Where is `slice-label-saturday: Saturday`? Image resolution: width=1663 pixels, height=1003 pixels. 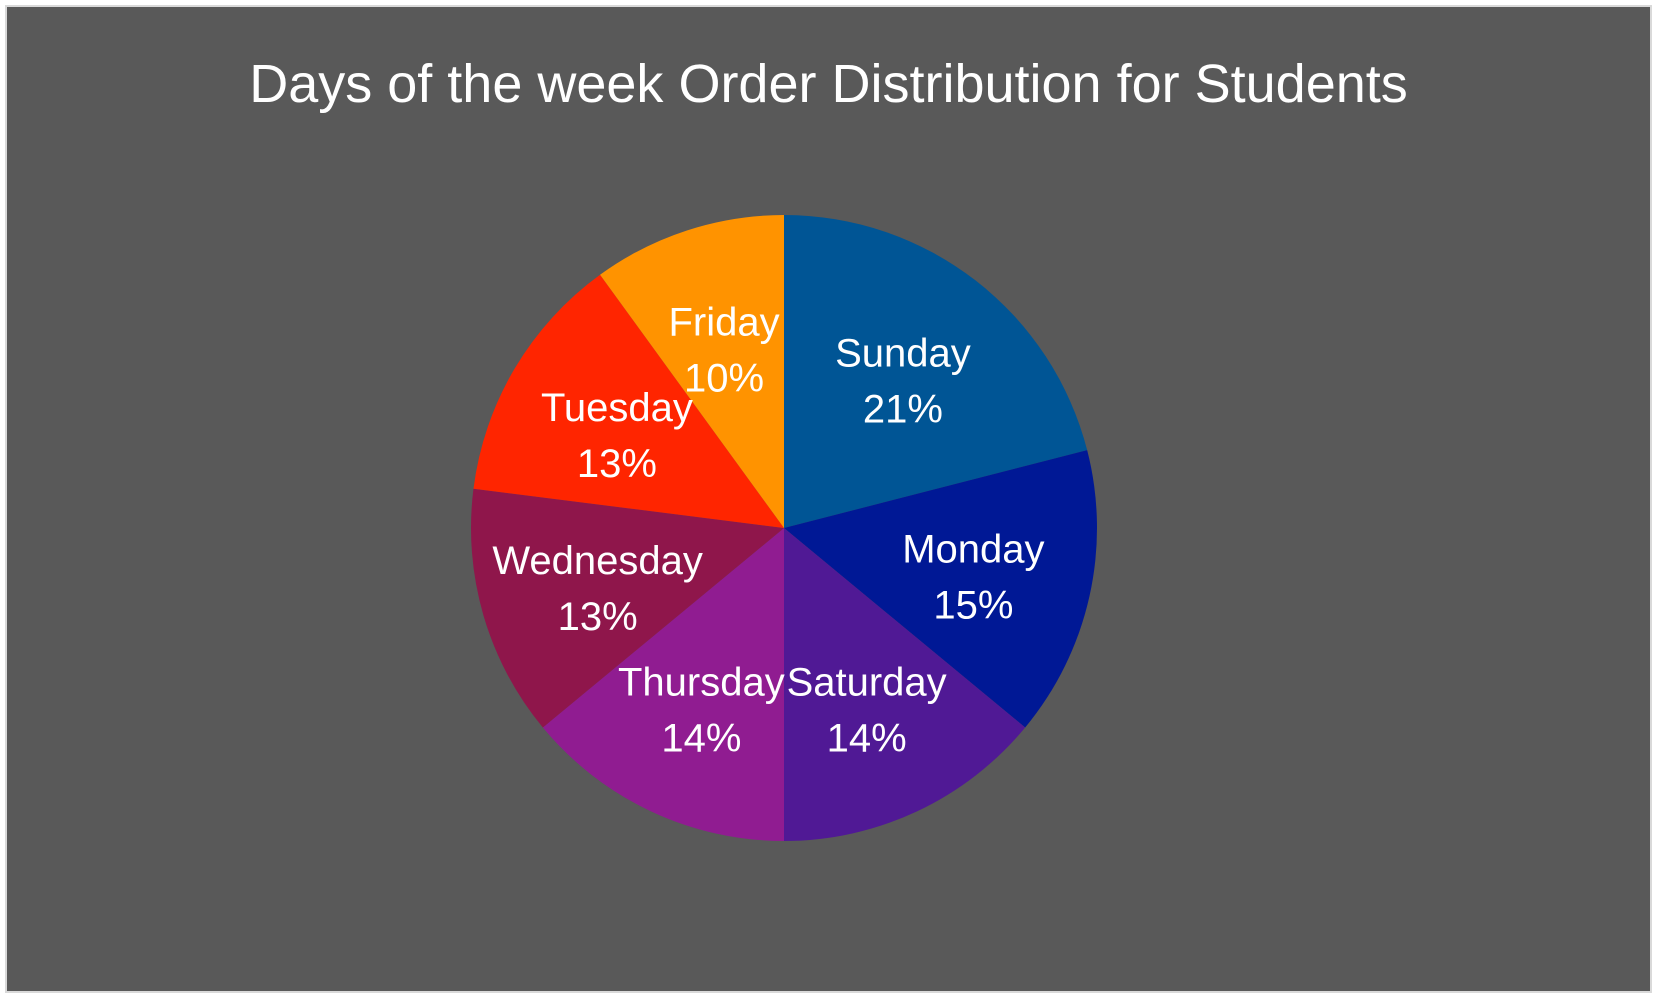 slice-label-saturday: Saturday is located at coordinates (867, 683).